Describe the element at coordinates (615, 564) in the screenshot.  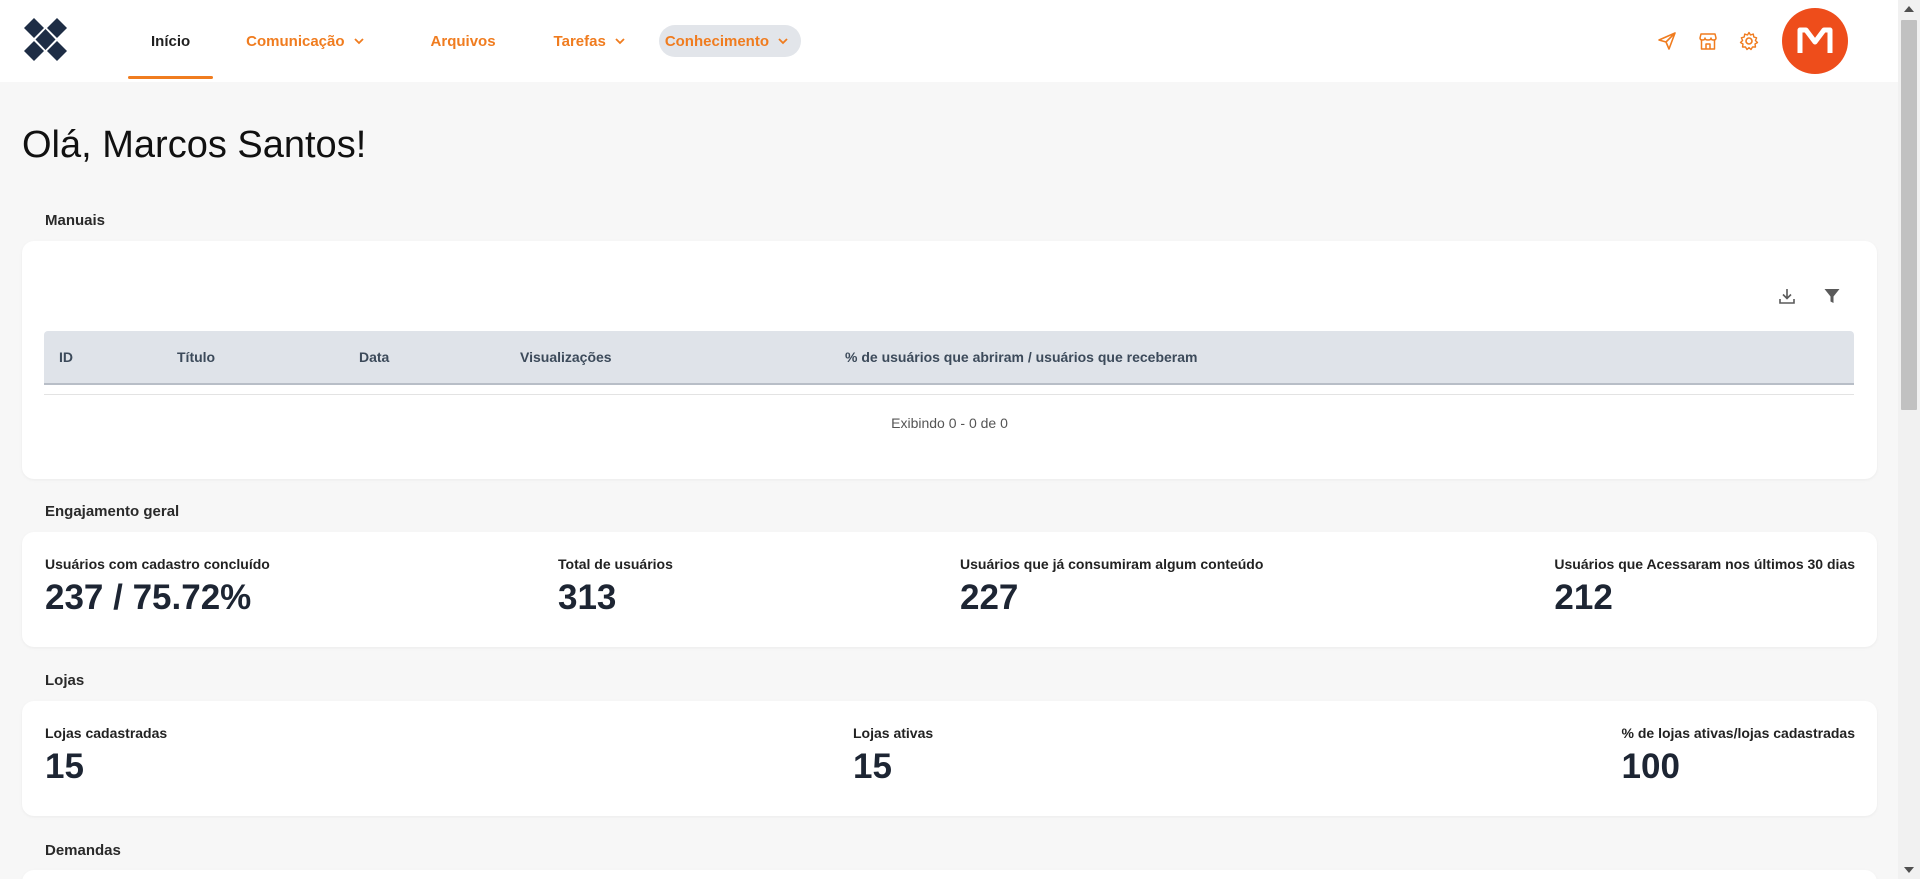
I see `stat-label: Total de usuários` at that location.